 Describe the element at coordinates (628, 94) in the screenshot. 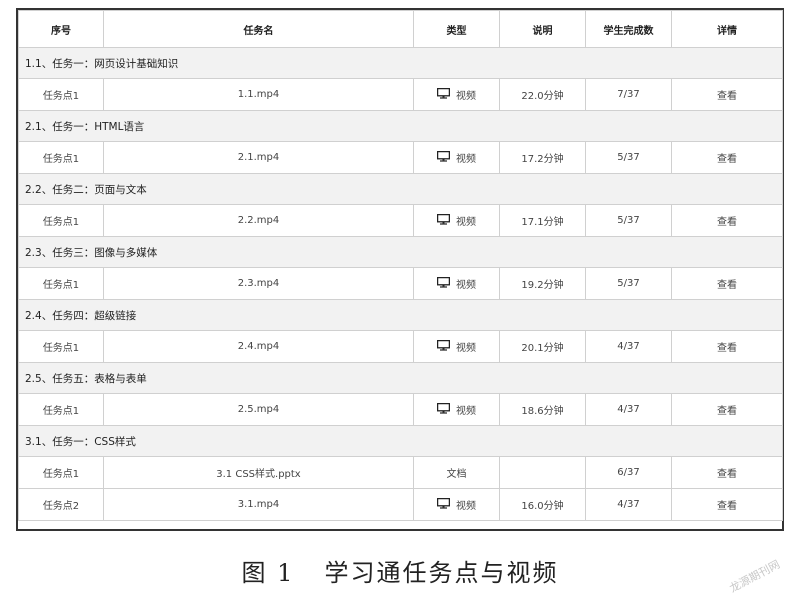

I see `task-completion: 7/37` at that location.